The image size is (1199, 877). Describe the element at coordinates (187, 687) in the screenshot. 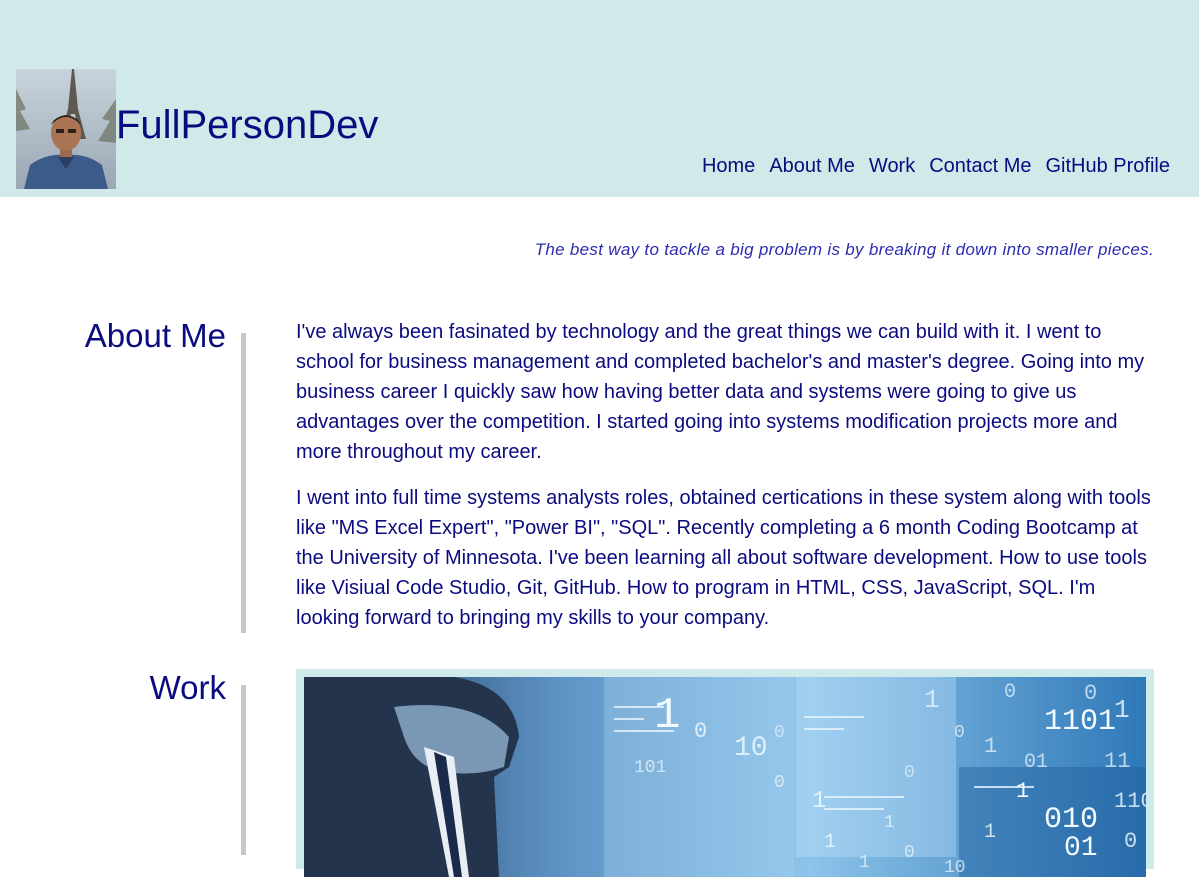

I see `work-section-title: Work` at that location.